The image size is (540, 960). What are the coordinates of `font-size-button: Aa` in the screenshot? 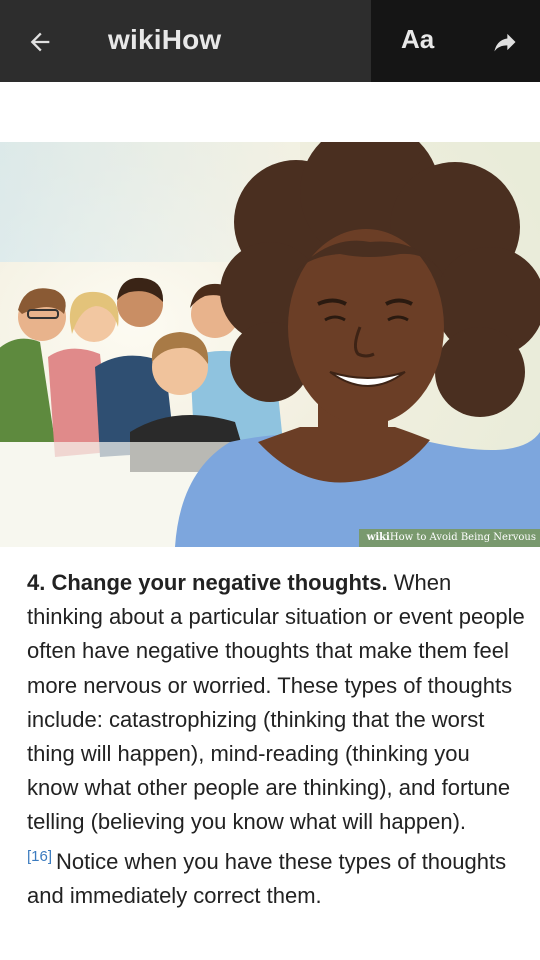 It's located at (417, 39).